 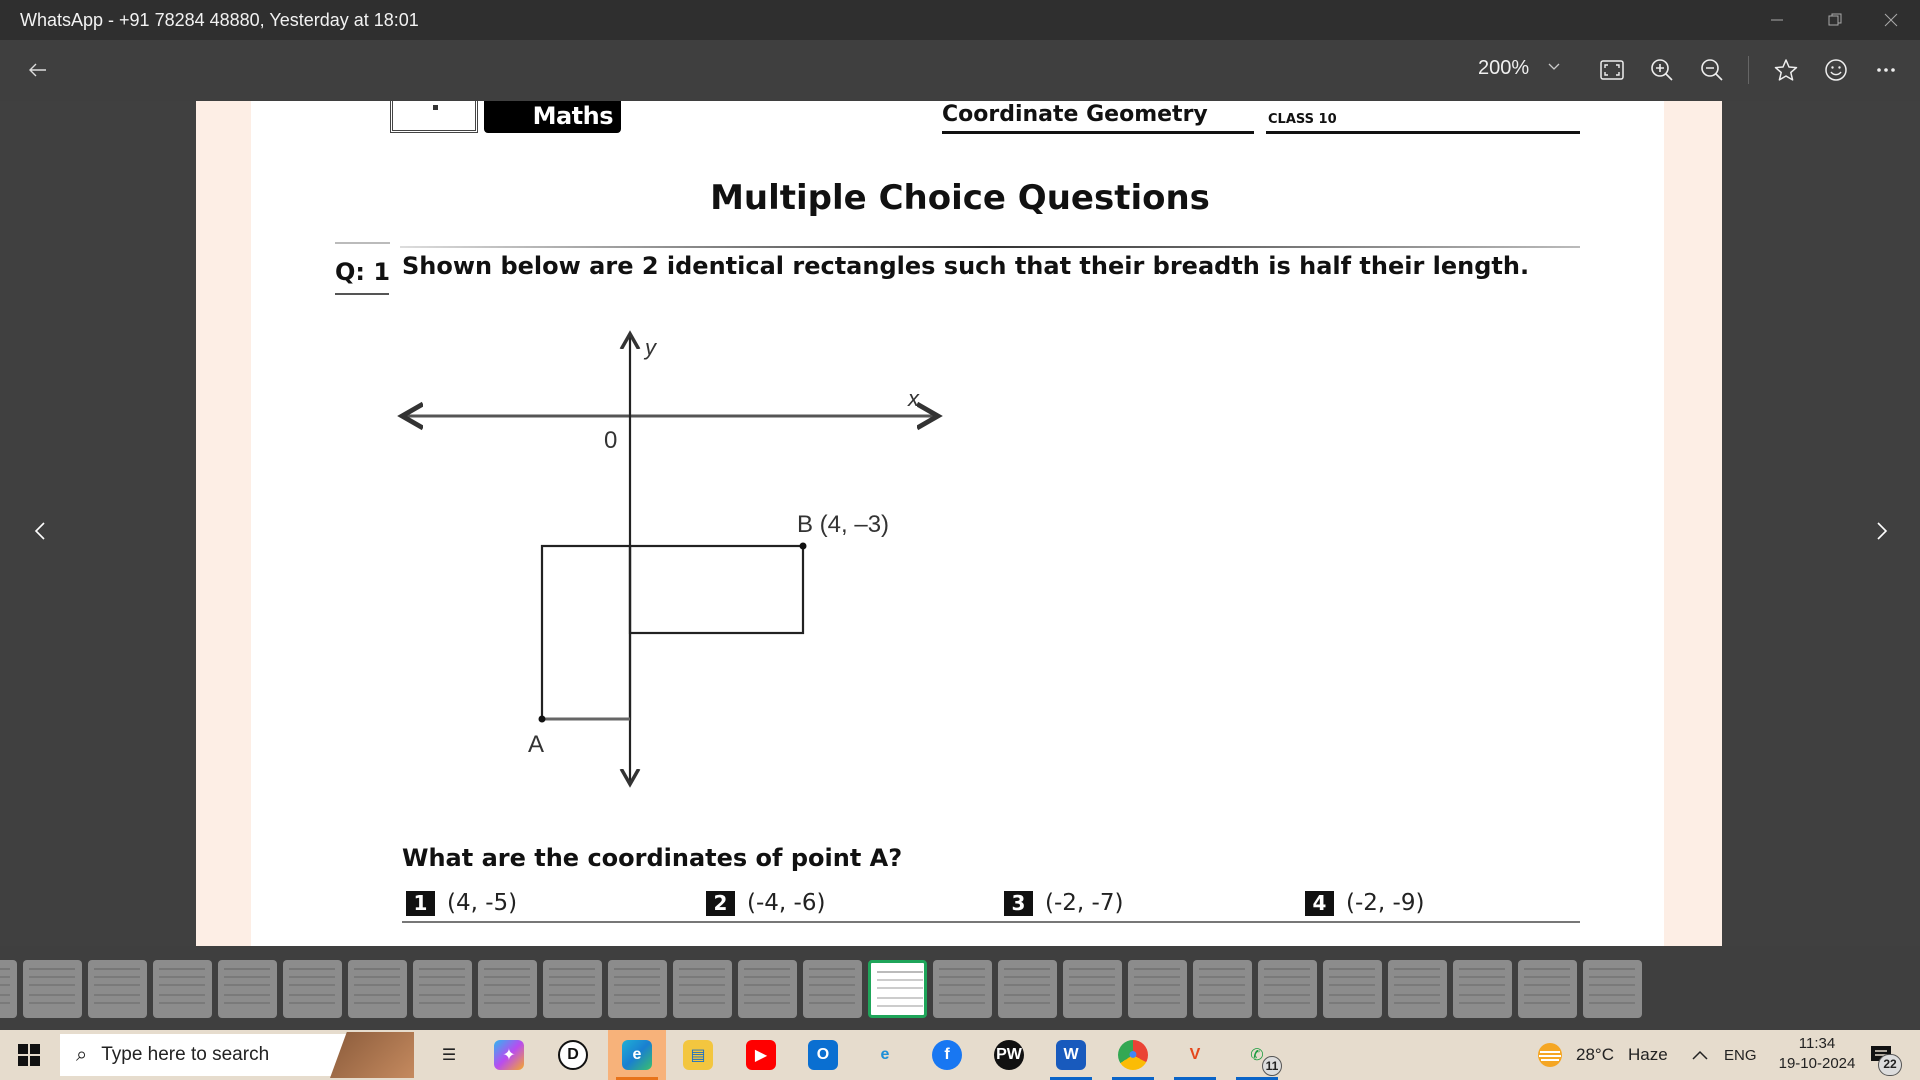 What do you see at coordinates (991, 922) in the screenshot?
I see `options-divider` at bounding box center [991, 922].